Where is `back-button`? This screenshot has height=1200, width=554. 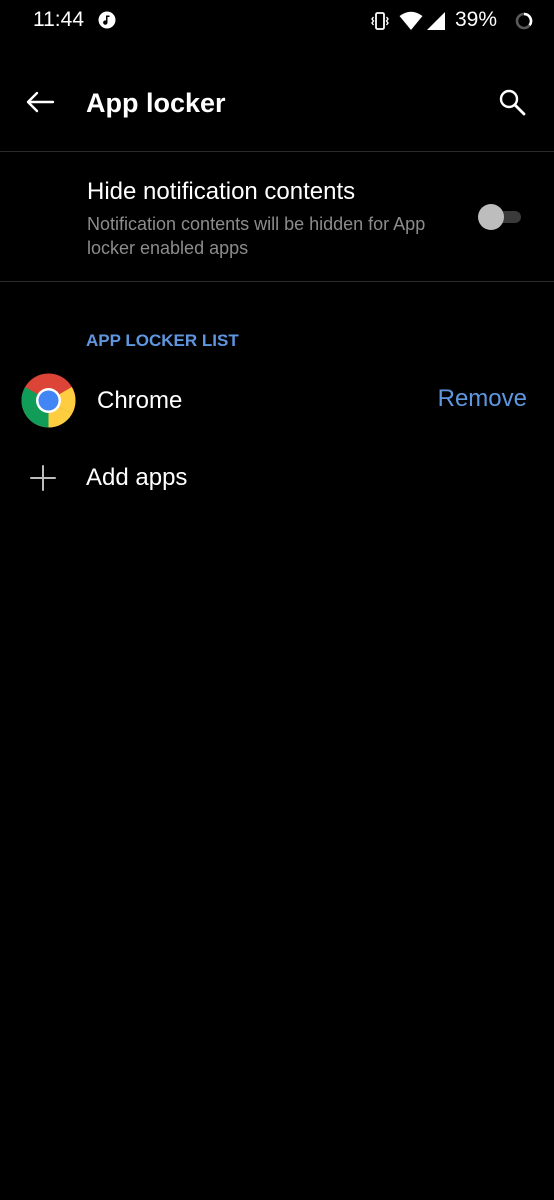 back-button is located at coordinates (40, 104).